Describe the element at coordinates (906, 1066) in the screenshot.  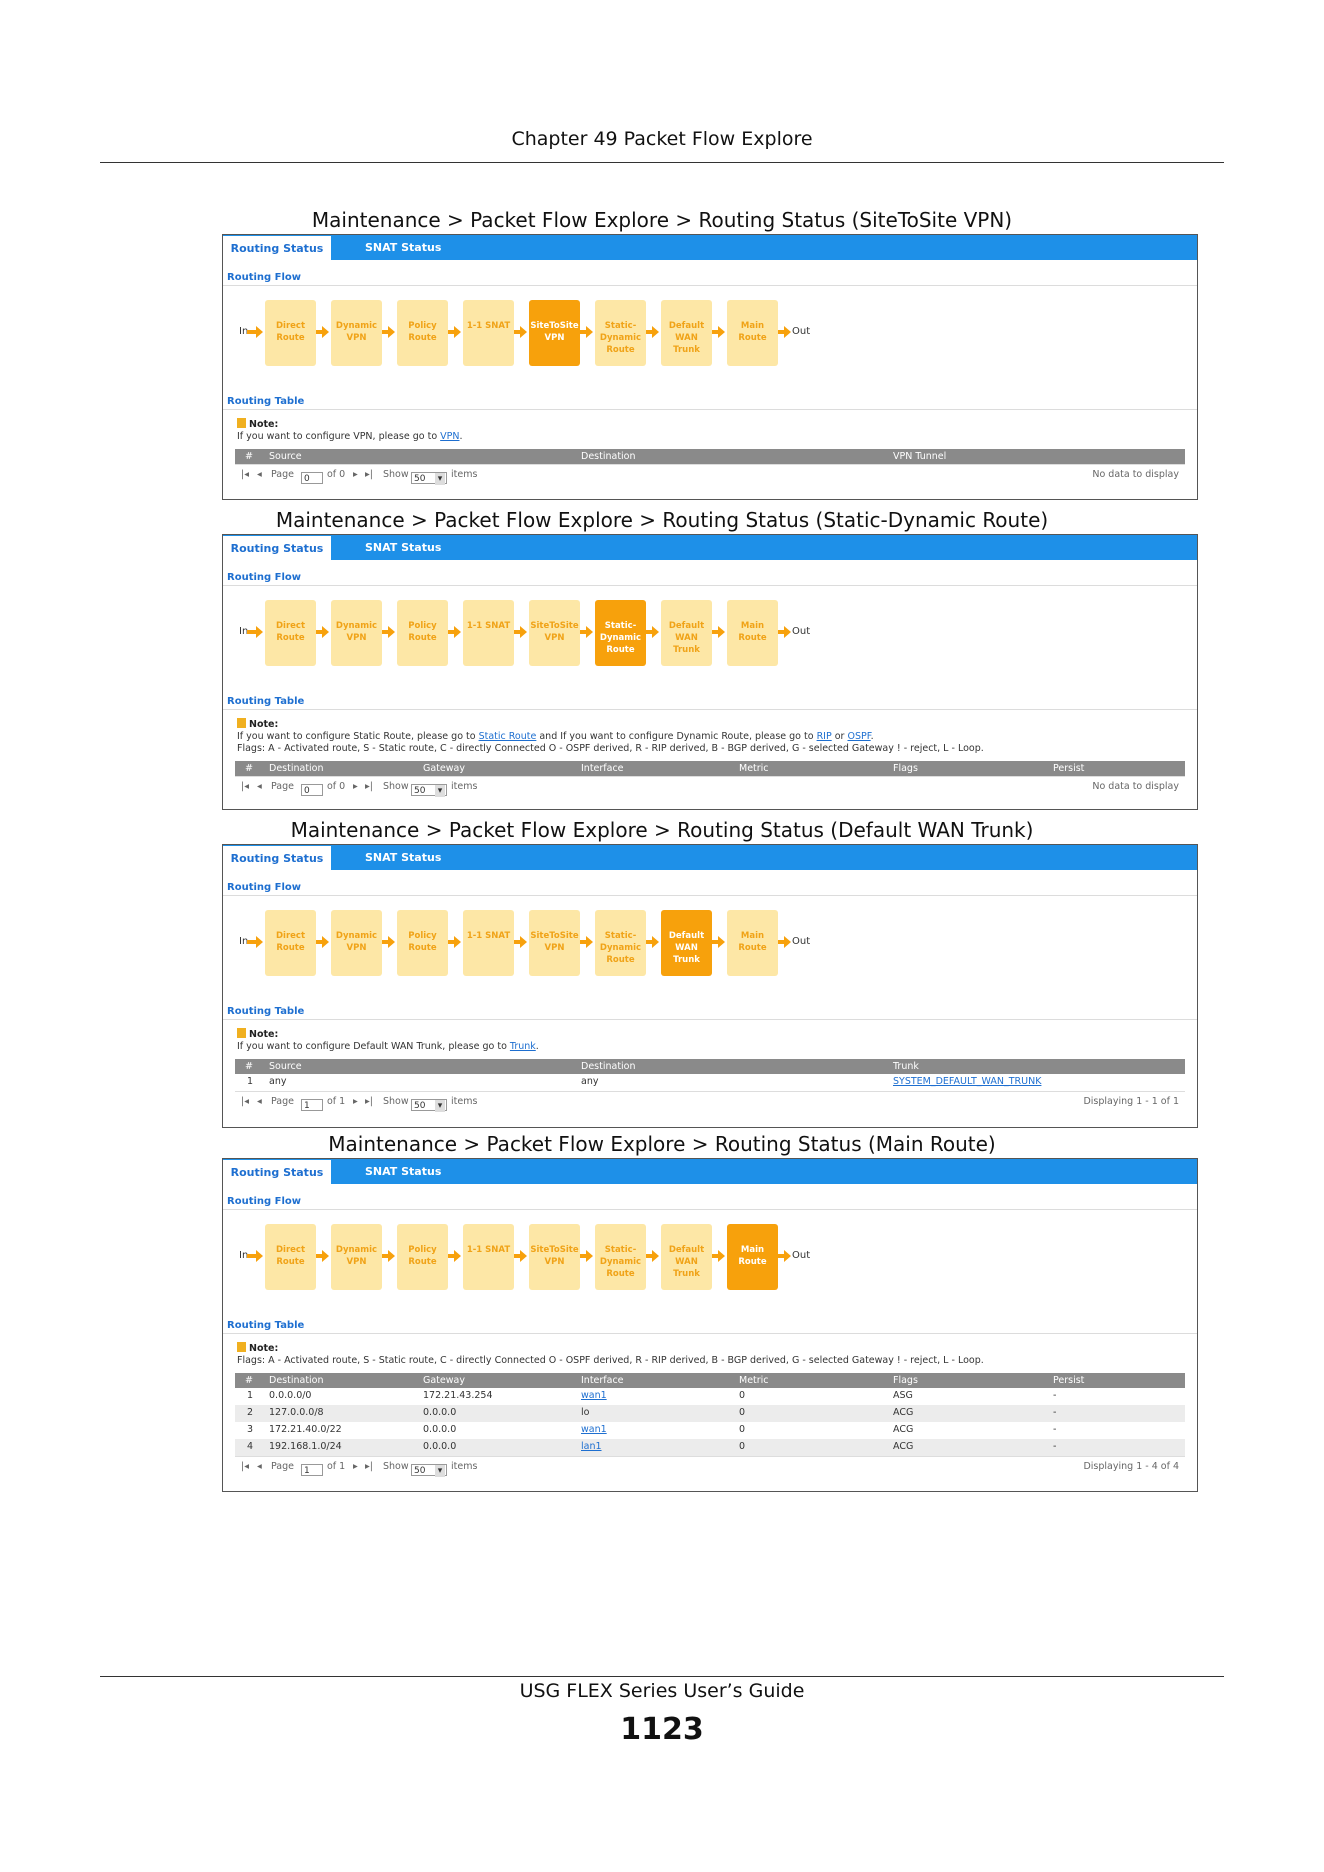
I see `column-header: Trunk` at that location.